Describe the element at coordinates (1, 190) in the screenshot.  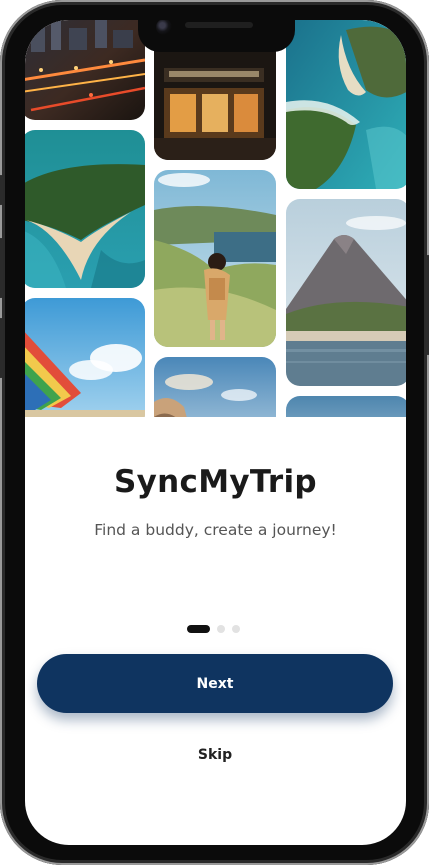
I see `silent-switch` at that location.